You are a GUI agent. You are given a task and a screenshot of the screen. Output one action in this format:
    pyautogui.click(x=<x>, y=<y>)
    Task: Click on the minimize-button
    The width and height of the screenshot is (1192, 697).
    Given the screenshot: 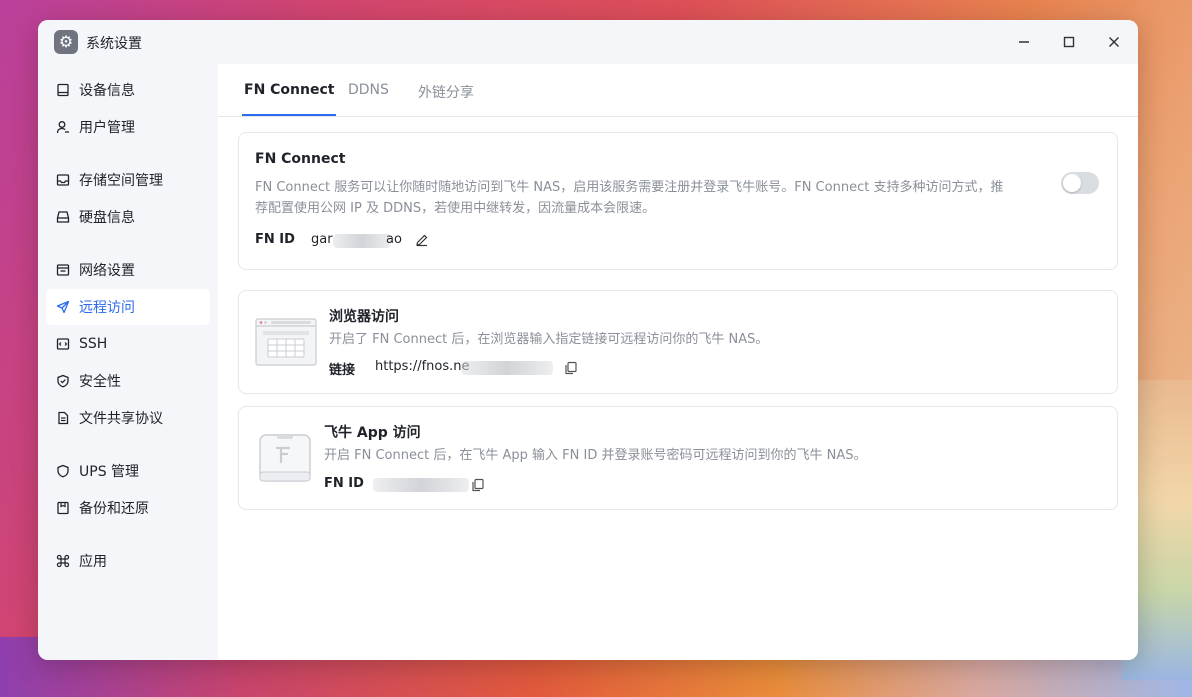 What is the action you would take?
    pyautogui.click(x=1024, y=42)
    